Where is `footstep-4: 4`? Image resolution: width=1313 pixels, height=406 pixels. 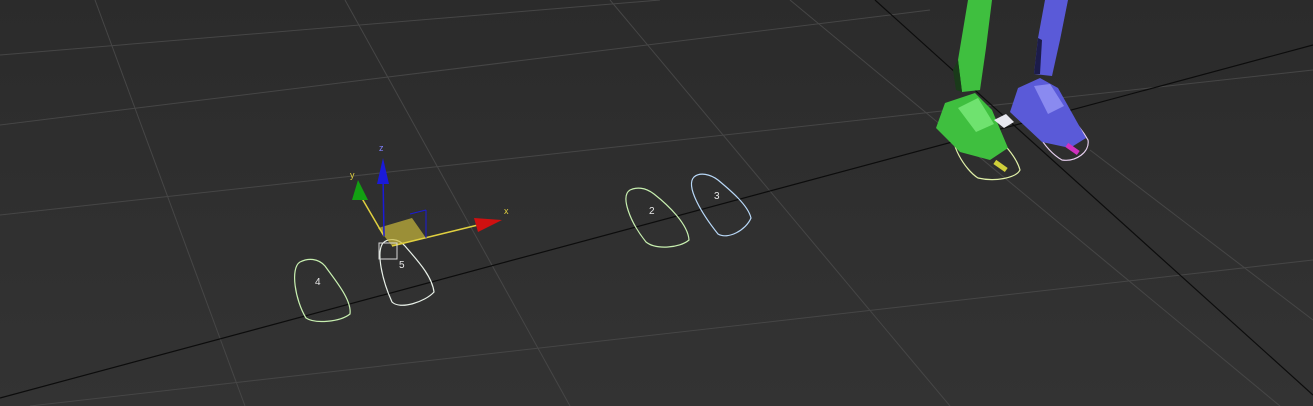 footstep-4: 4 is located at coordinates (322, 290).